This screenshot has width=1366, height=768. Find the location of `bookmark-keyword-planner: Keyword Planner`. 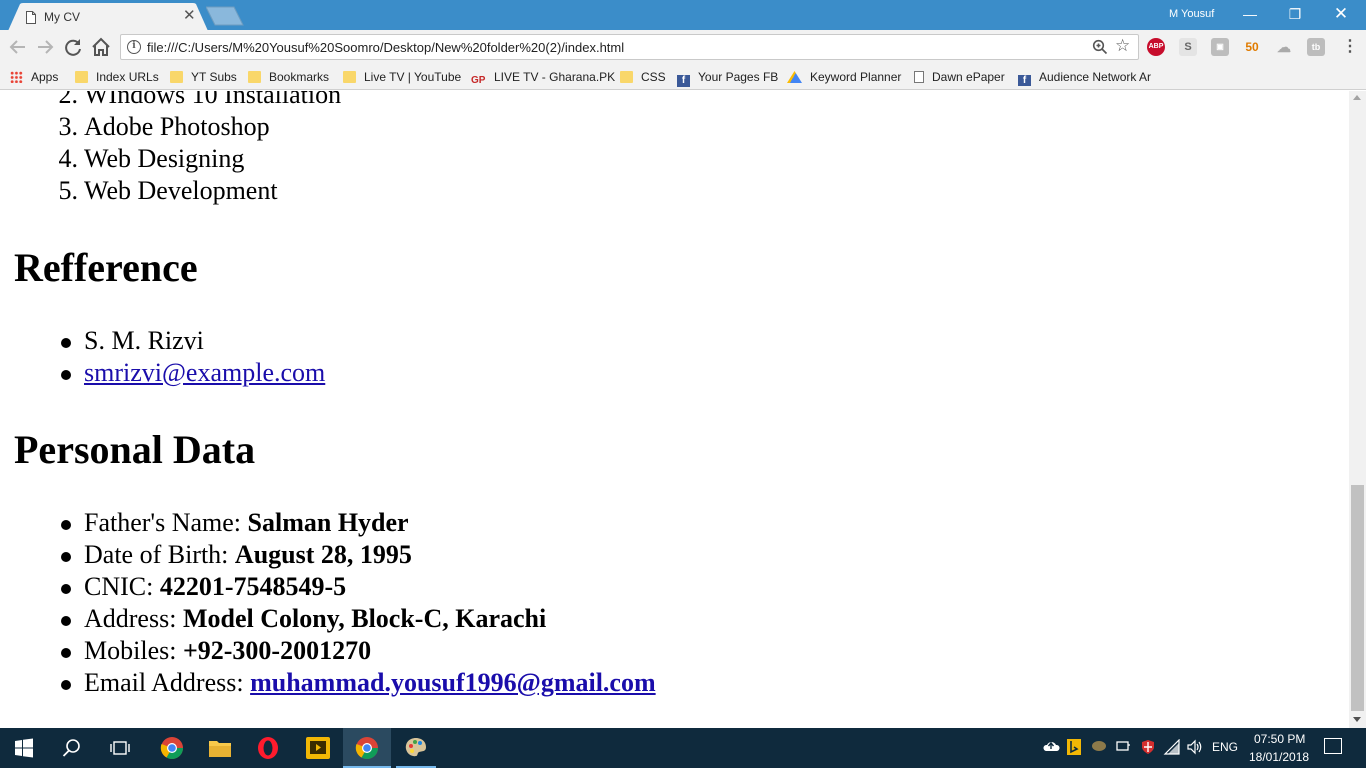

bookmark-keyword-planner: Keyword Planner is located at coordinates (844, 77).